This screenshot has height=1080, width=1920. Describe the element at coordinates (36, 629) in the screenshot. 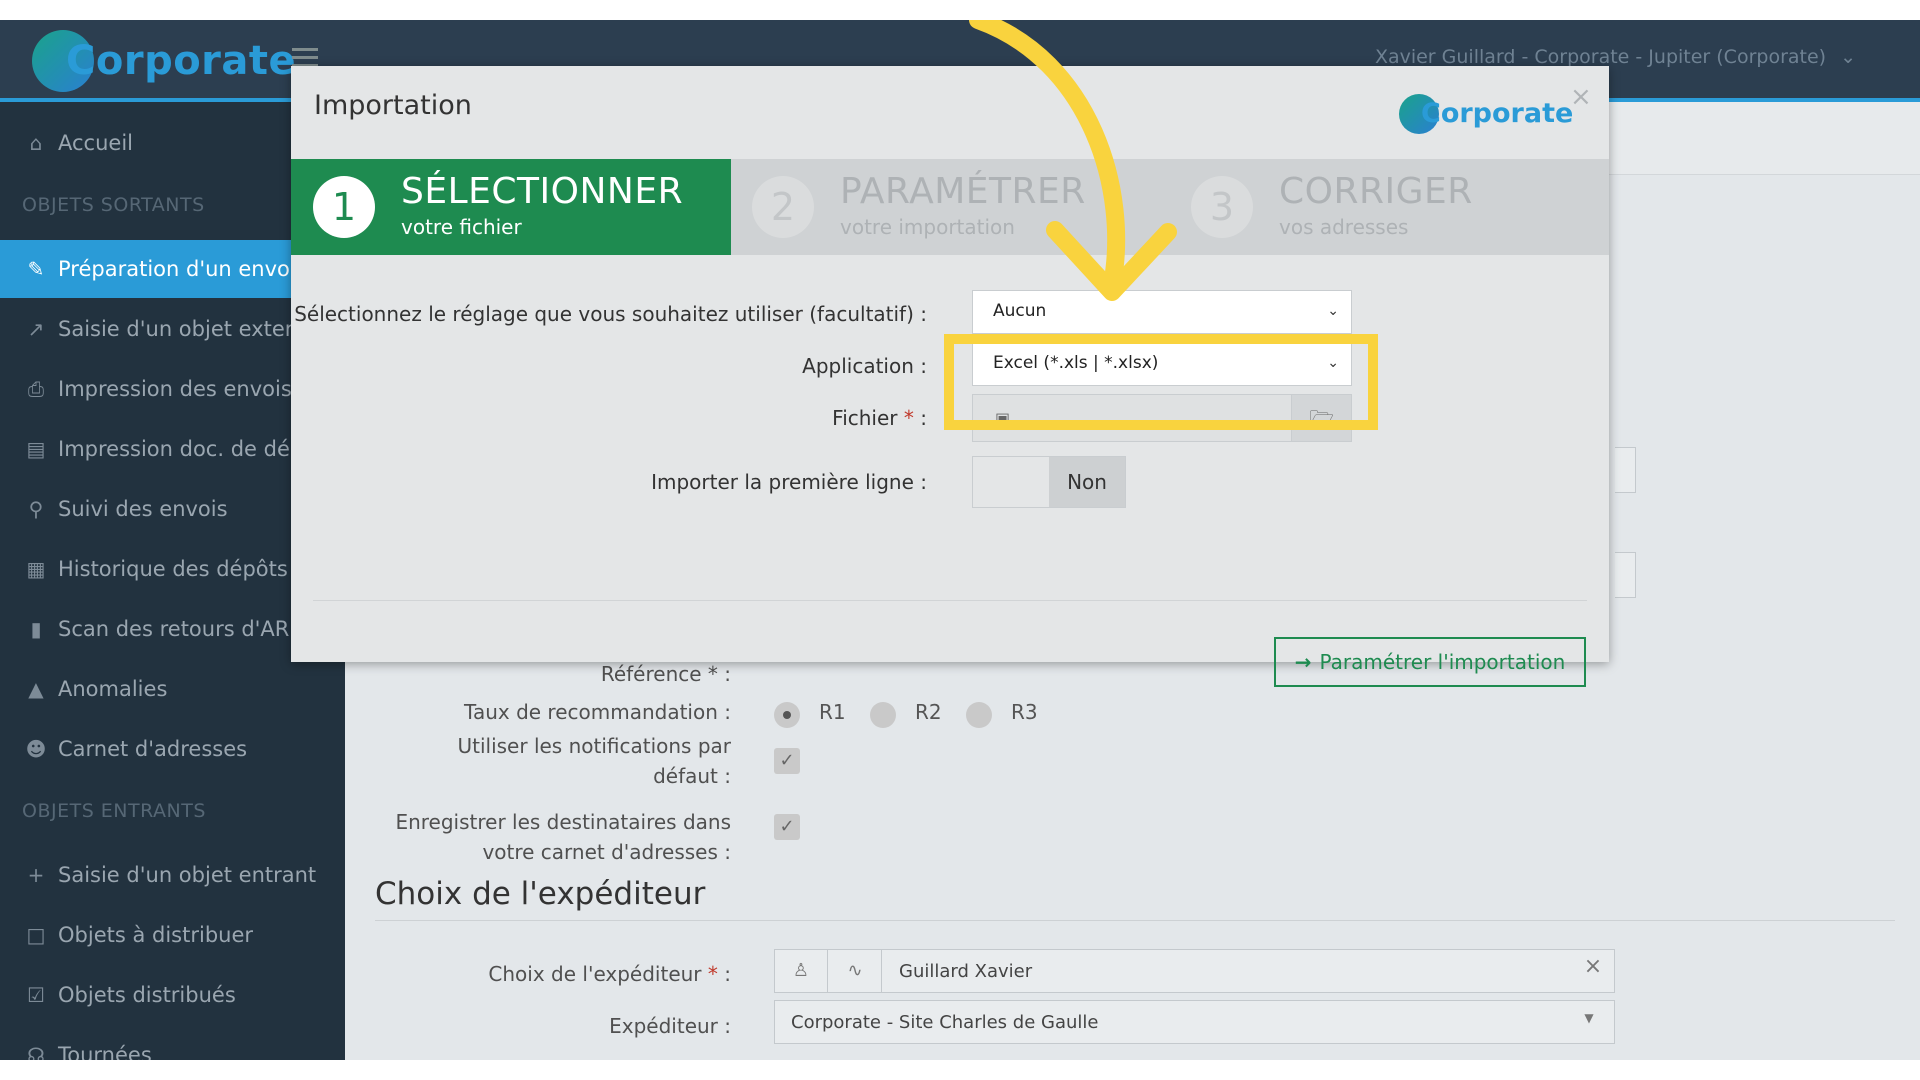

I see `barcode-icon: ▮` at that location.